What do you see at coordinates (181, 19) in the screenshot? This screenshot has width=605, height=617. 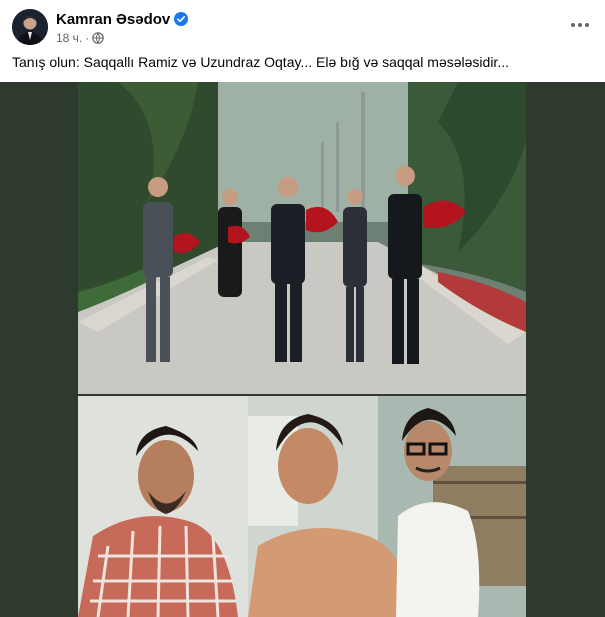 I see `verified-badge-icon` at bounding box center [181, 19].